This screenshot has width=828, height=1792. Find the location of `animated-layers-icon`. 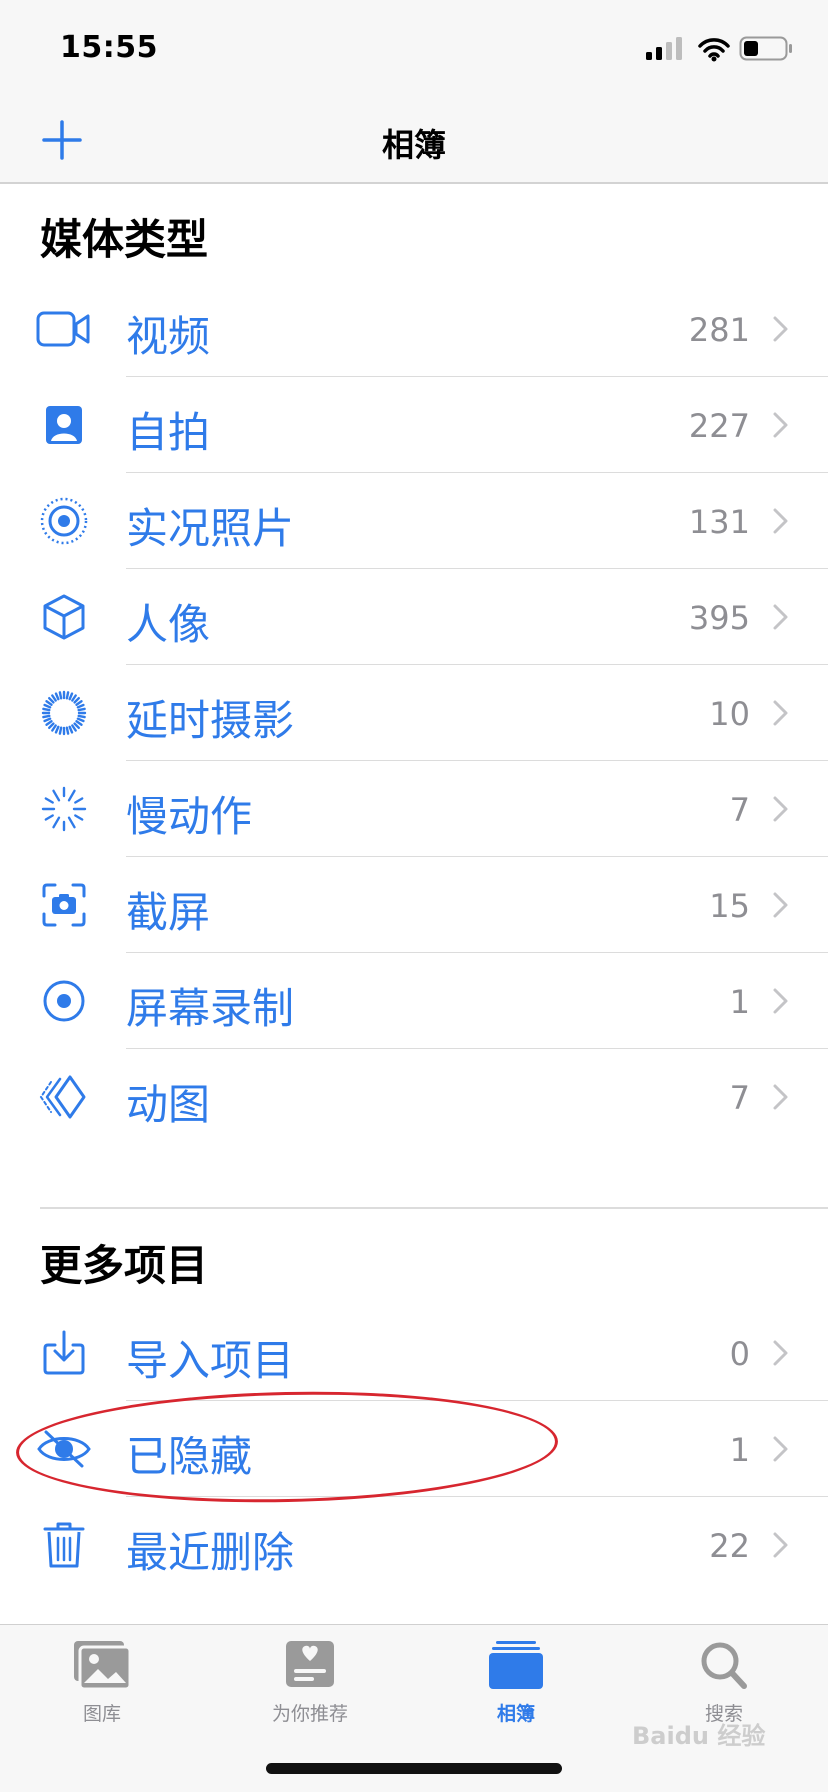

animated-layers-icon is located at coordinates (64, 1097).